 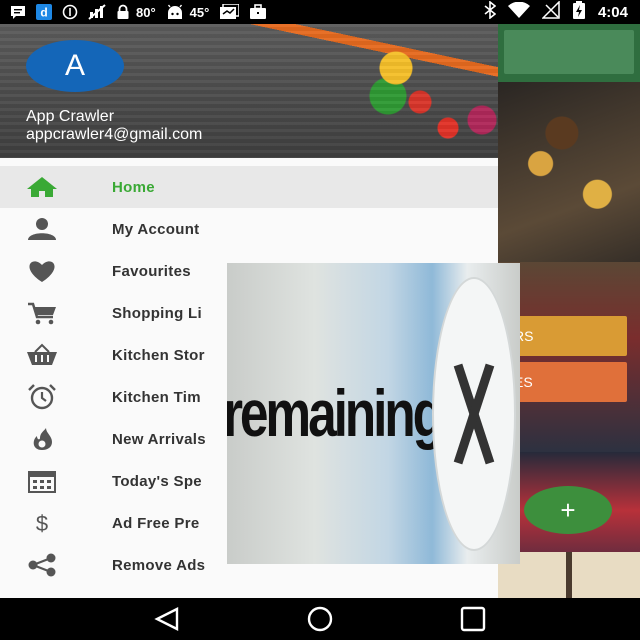 What do you see at coordinates (569, 184) in the screenshot?
I see `background-food-image` at bounding box center [569, 184].